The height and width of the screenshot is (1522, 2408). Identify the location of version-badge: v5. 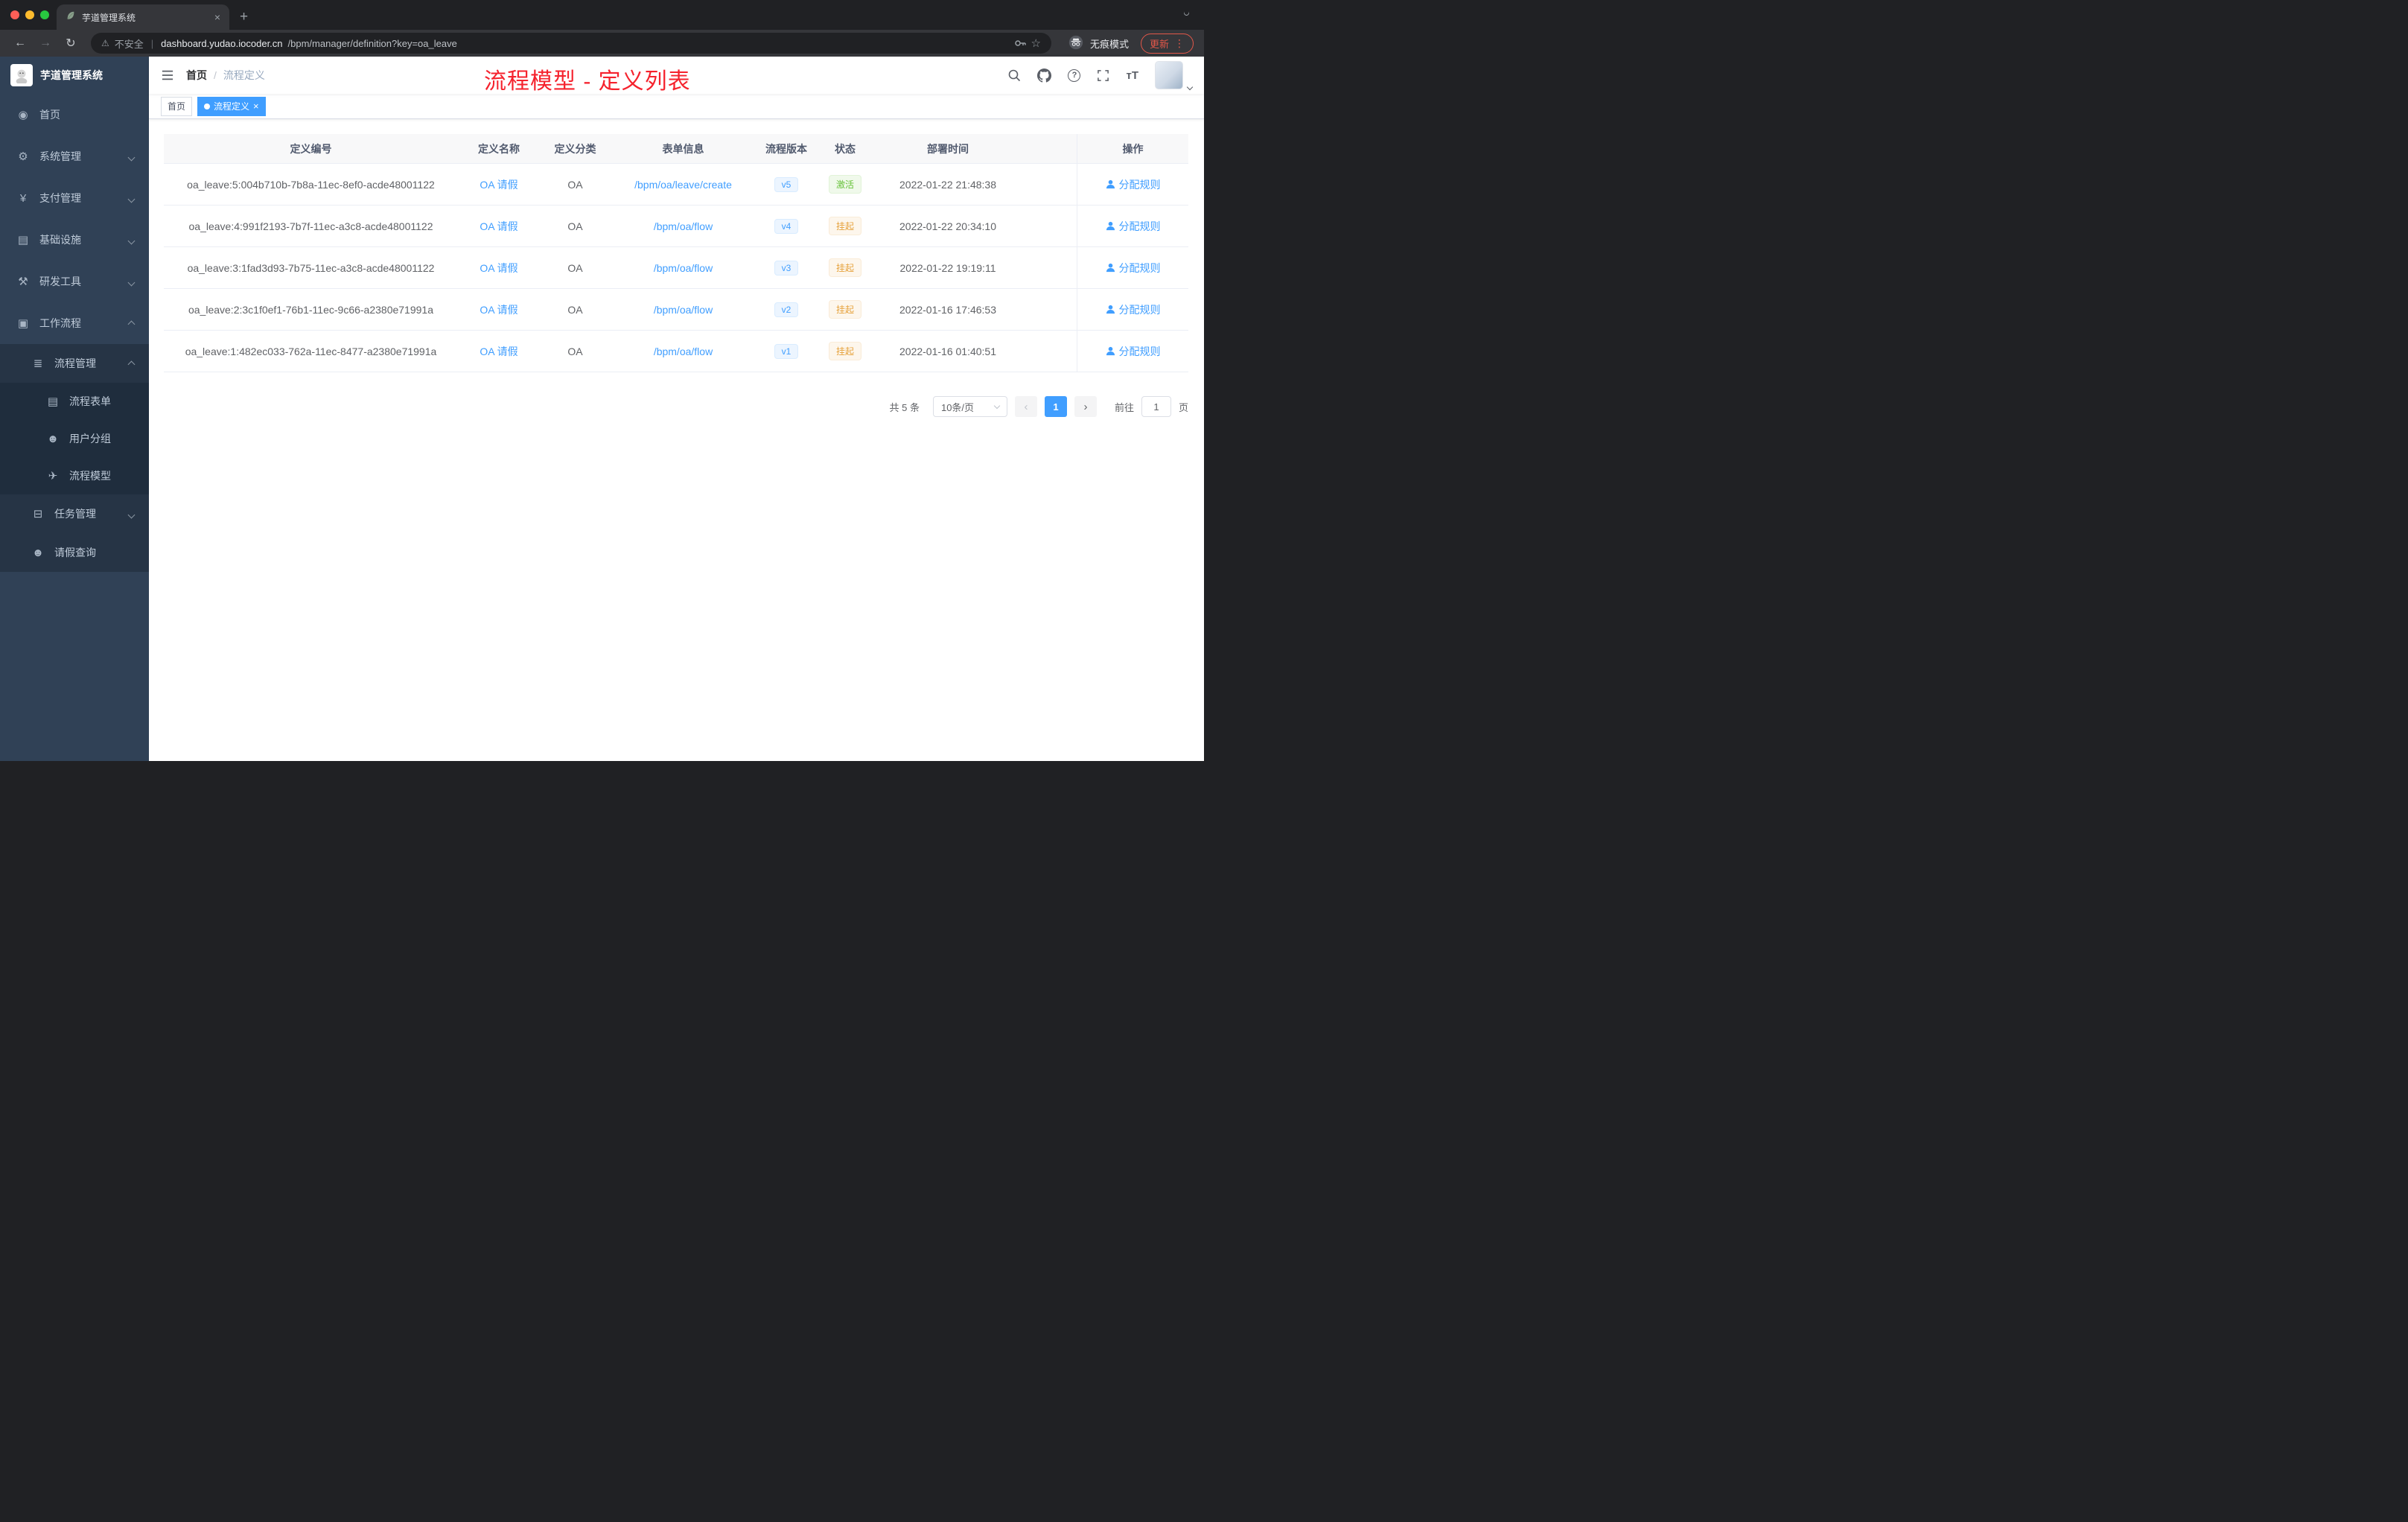
(786, 184).